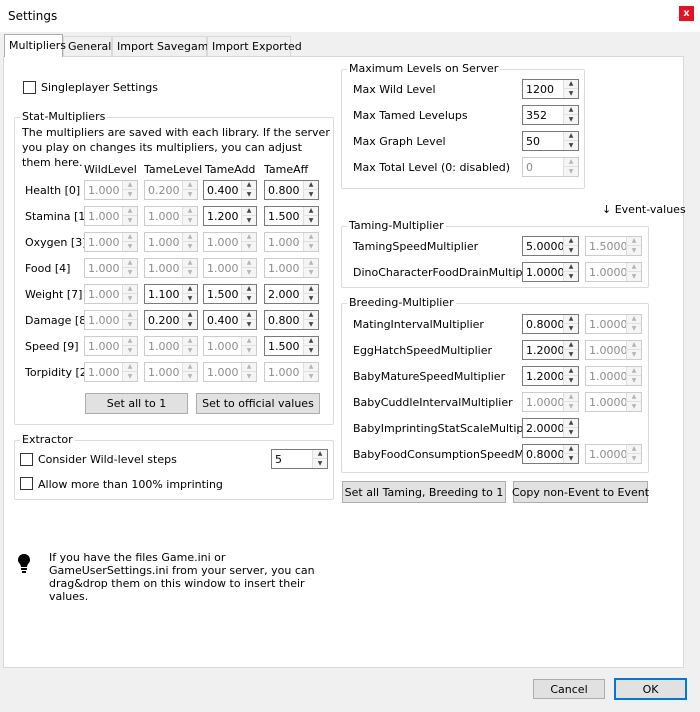  Describe the element at coordinates (35, 45) in the screenshot. I see `tab-multipliers: Multipliers` at that location.